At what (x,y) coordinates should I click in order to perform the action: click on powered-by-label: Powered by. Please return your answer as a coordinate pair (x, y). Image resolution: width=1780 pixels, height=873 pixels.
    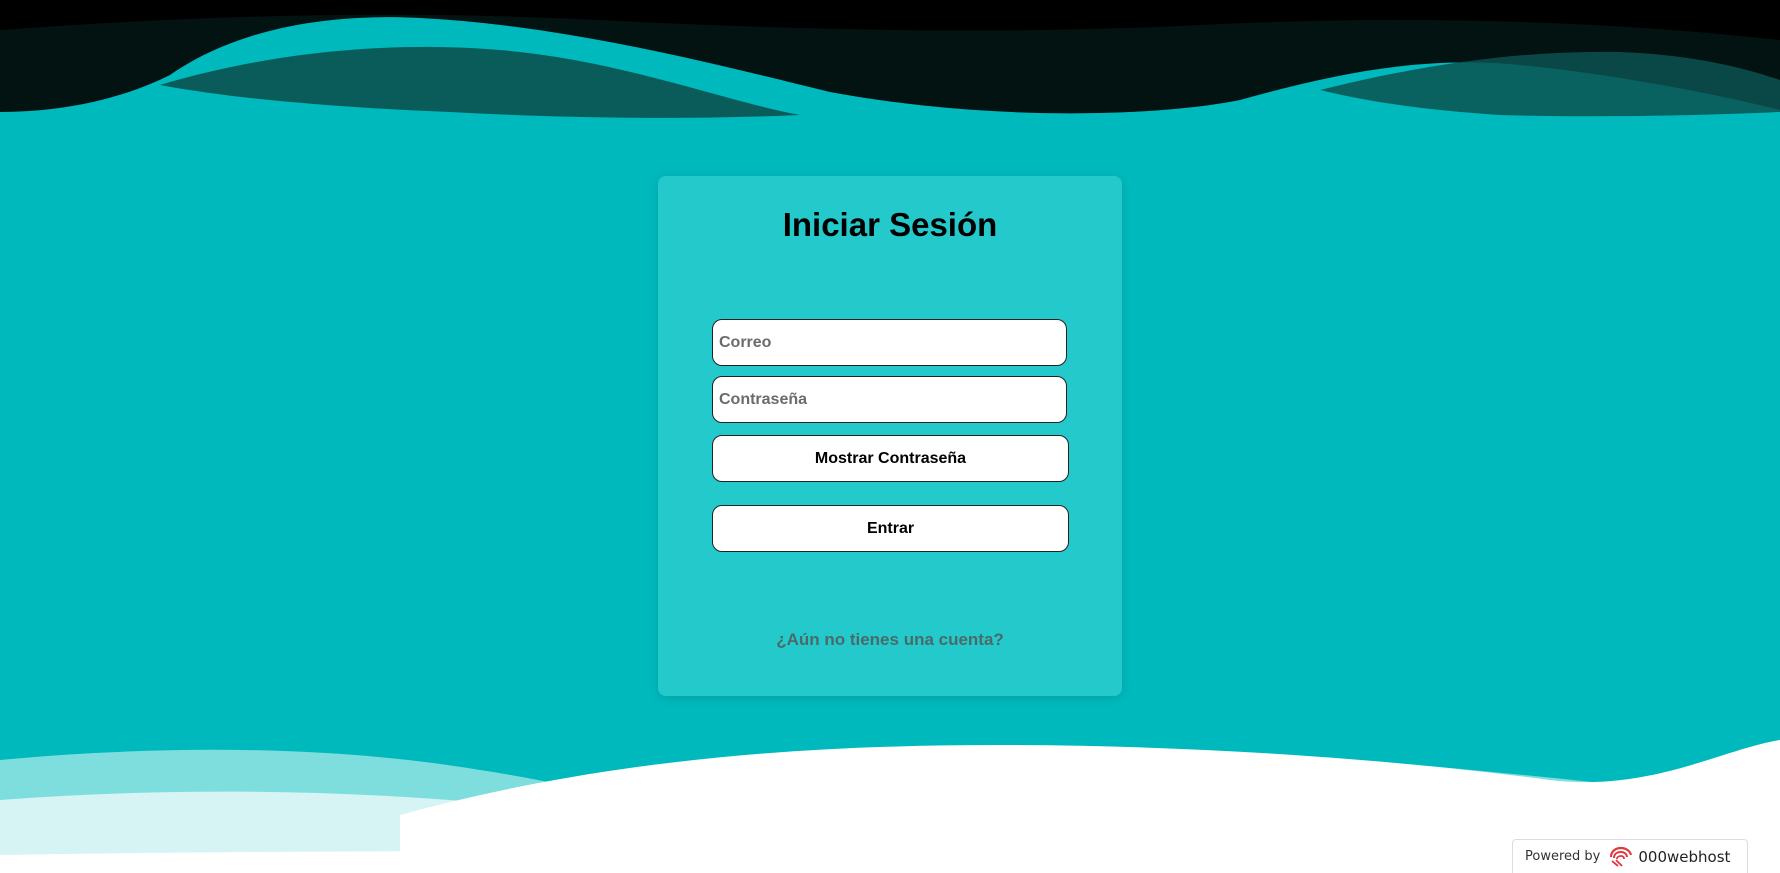
    Looking at the image, I should click on (1563, 856).